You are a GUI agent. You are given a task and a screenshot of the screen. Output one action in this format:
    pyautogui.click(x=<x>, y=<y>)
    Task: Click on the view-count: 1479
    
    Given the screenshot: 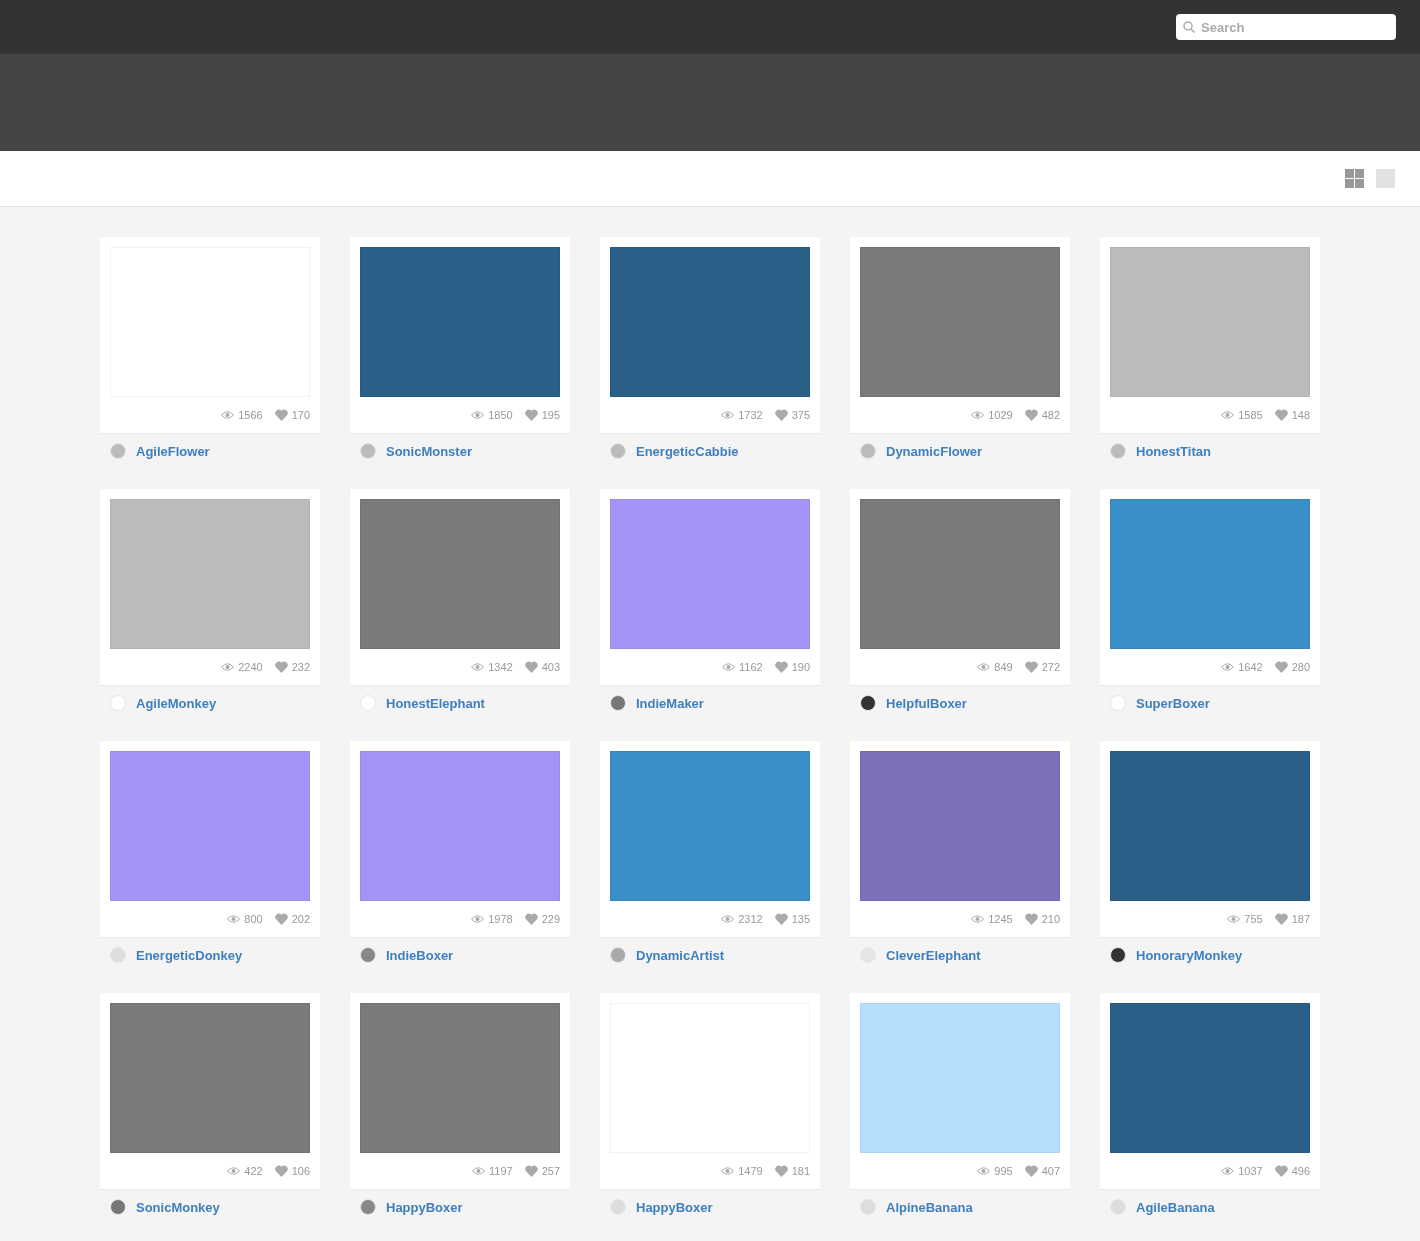 What is the action you would take?
    pyautogui.click(x=750, y=1171)
    